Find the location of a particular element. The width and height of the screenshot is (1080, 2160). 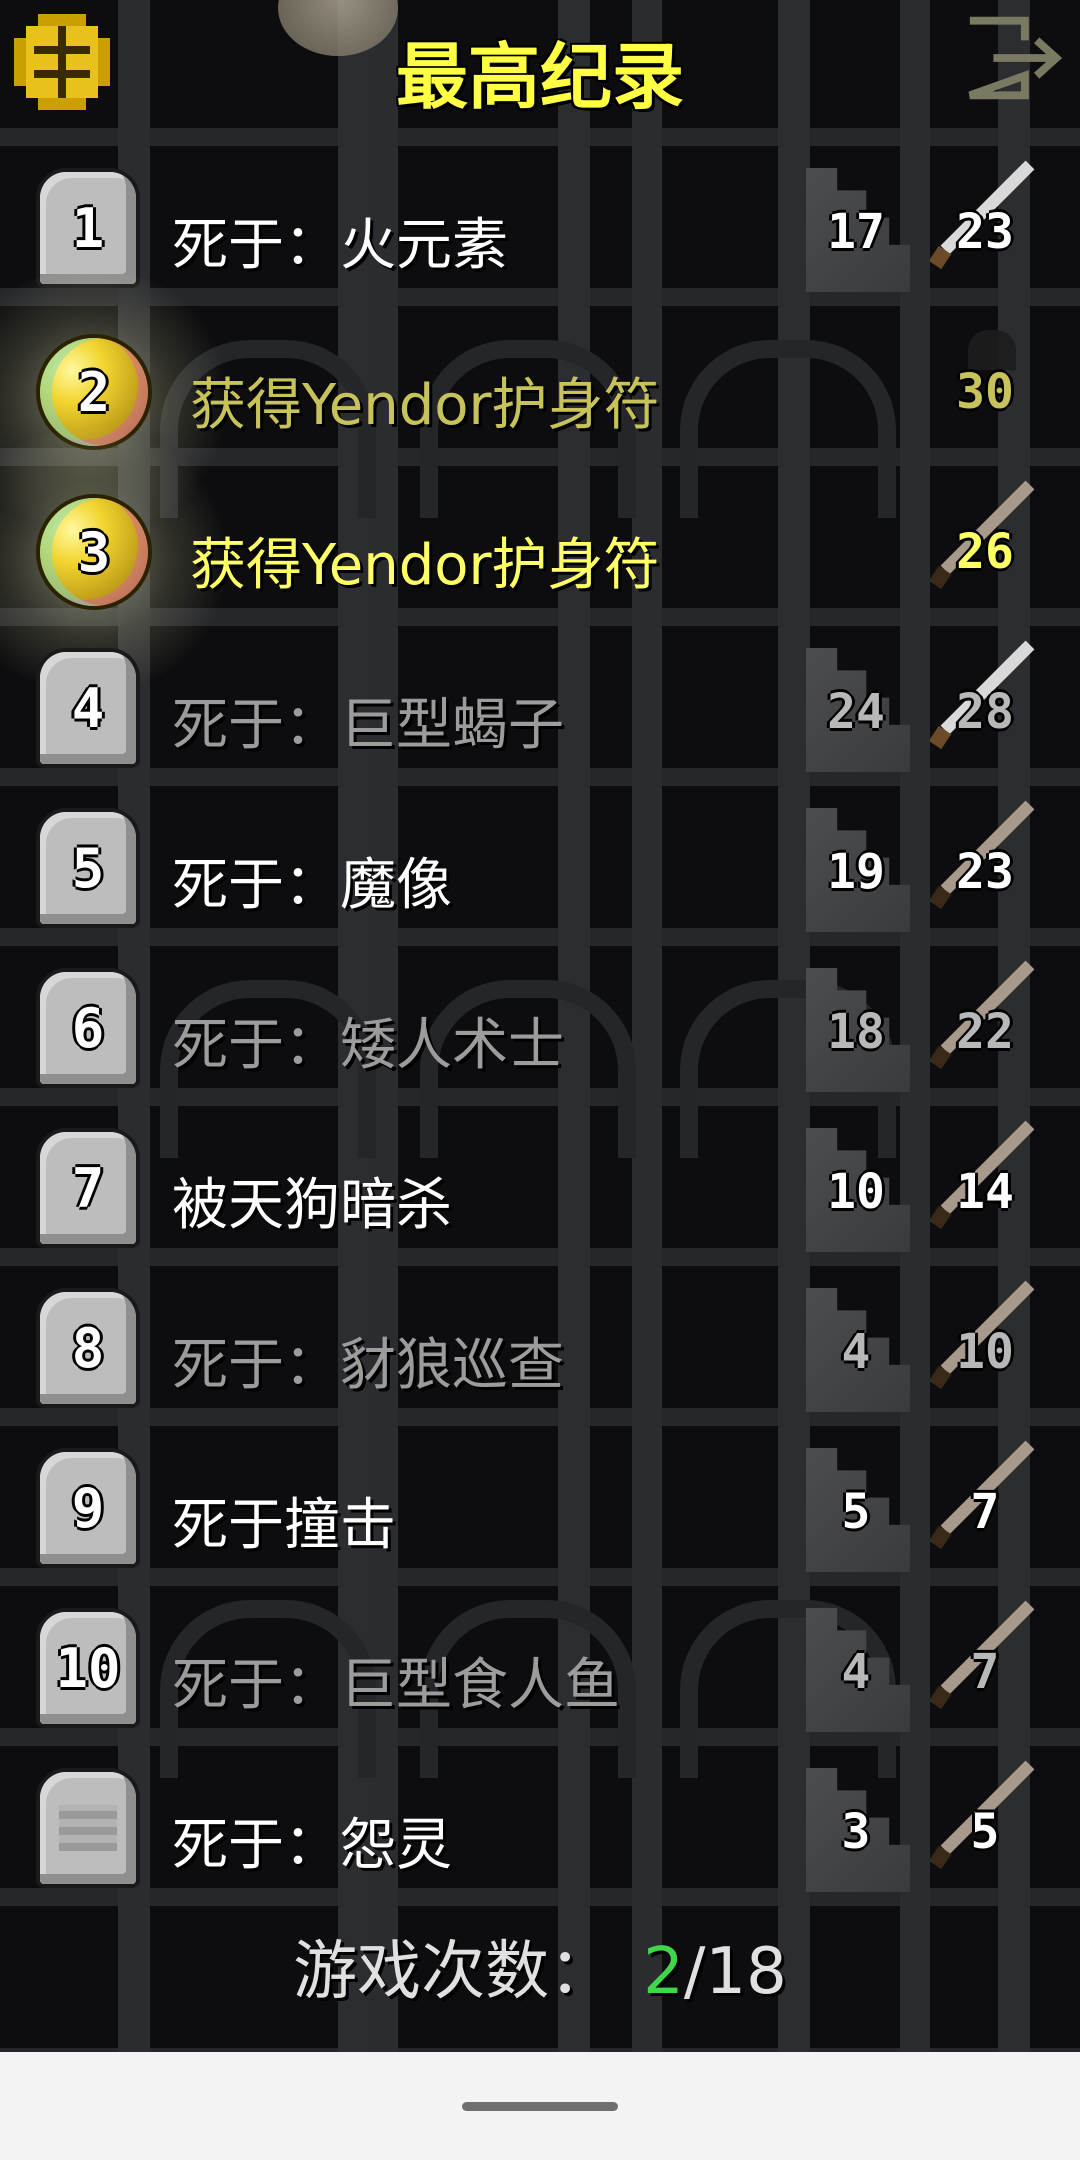

record-level: 22 is located at coordinates (985, 1032).